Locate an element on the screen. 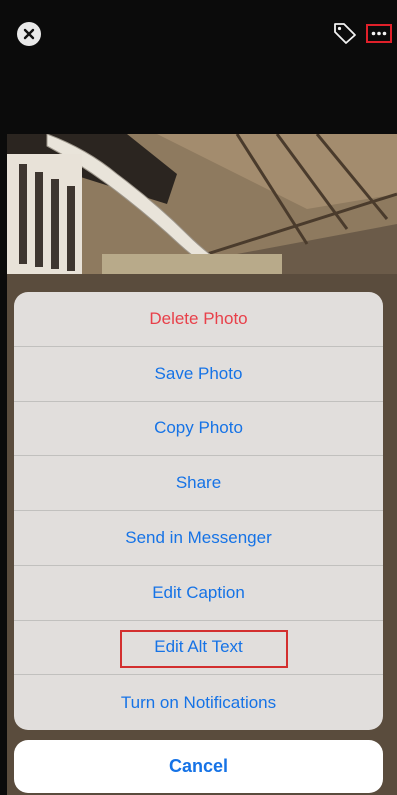 This screenshot has width=397, height=795. save-photo-option: Save Photo is located at coordinates (198, 374).